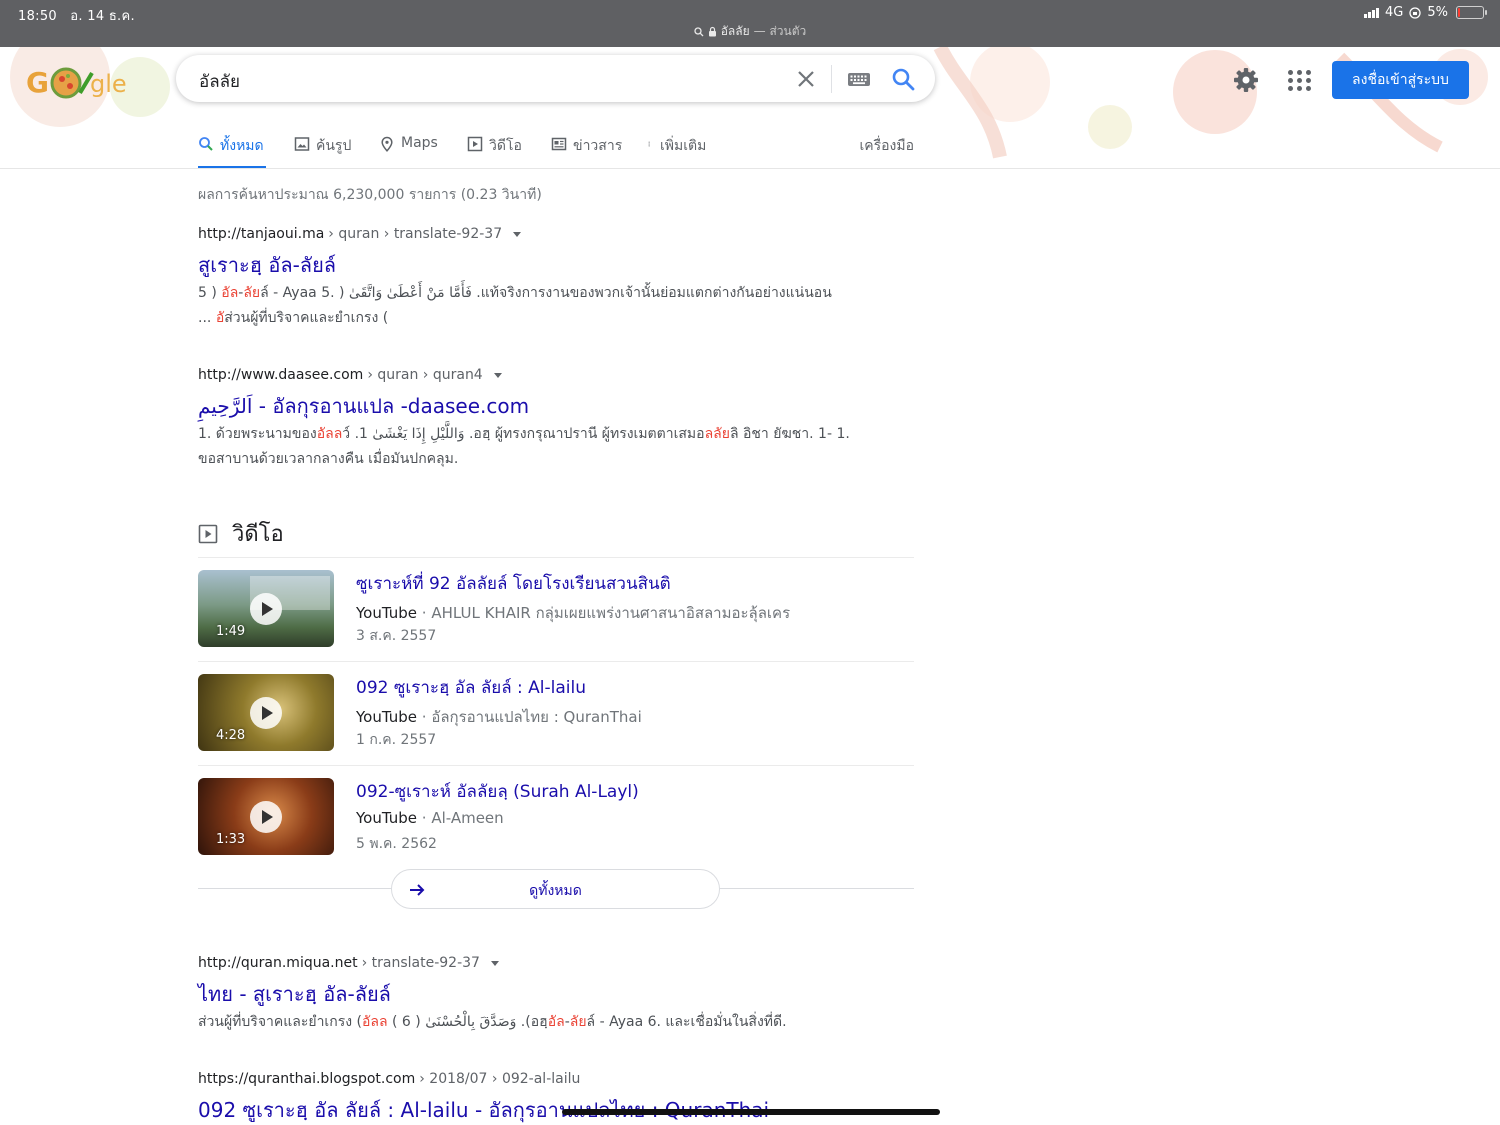 The image size is (1500, 1125). Describe the element at coordinates (231, 631) in the screenshot. I see `video-duration: 1:49` at that location.